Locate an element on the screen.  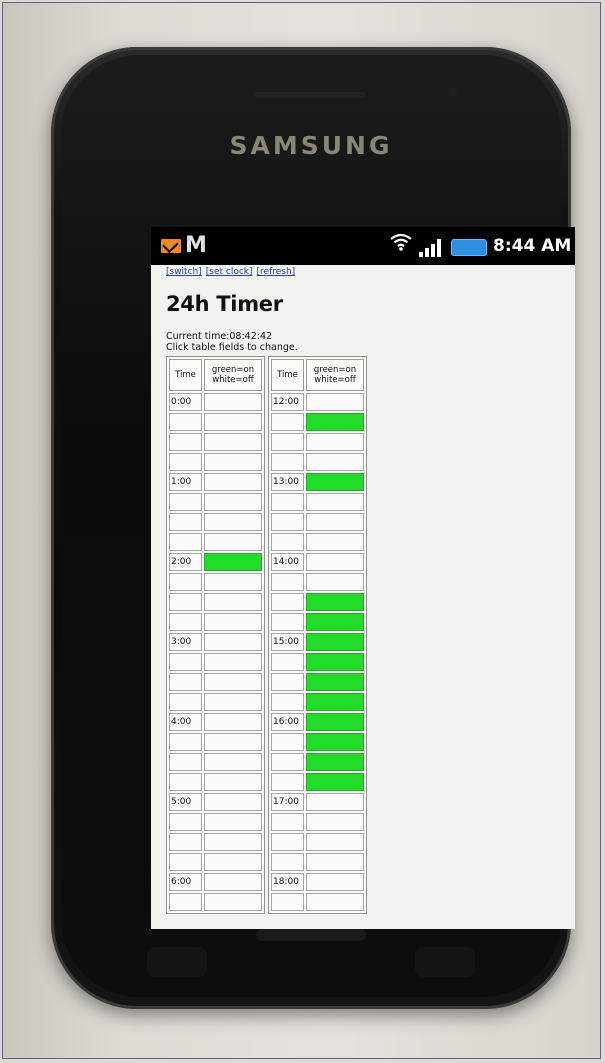
status-column-header: green=on white=off is located at coordinates (335, 375).